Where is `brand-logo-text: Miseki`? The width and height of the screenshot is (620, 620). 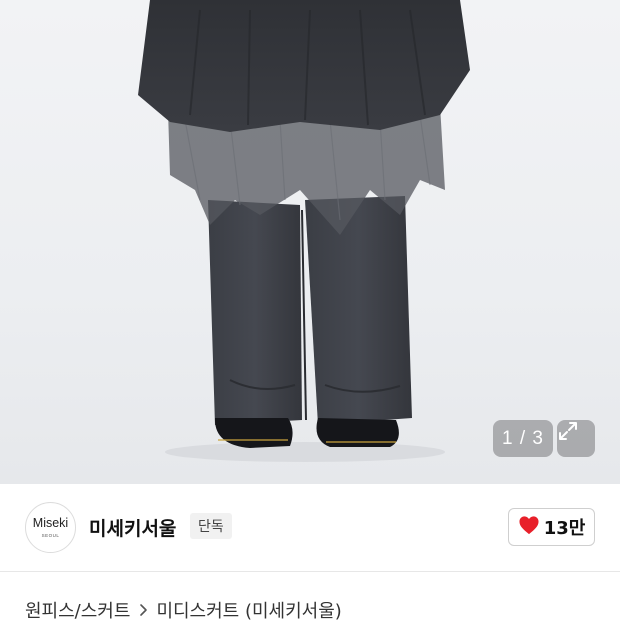 brand-logo-text: Miseki is located at coordinates (50, 523).